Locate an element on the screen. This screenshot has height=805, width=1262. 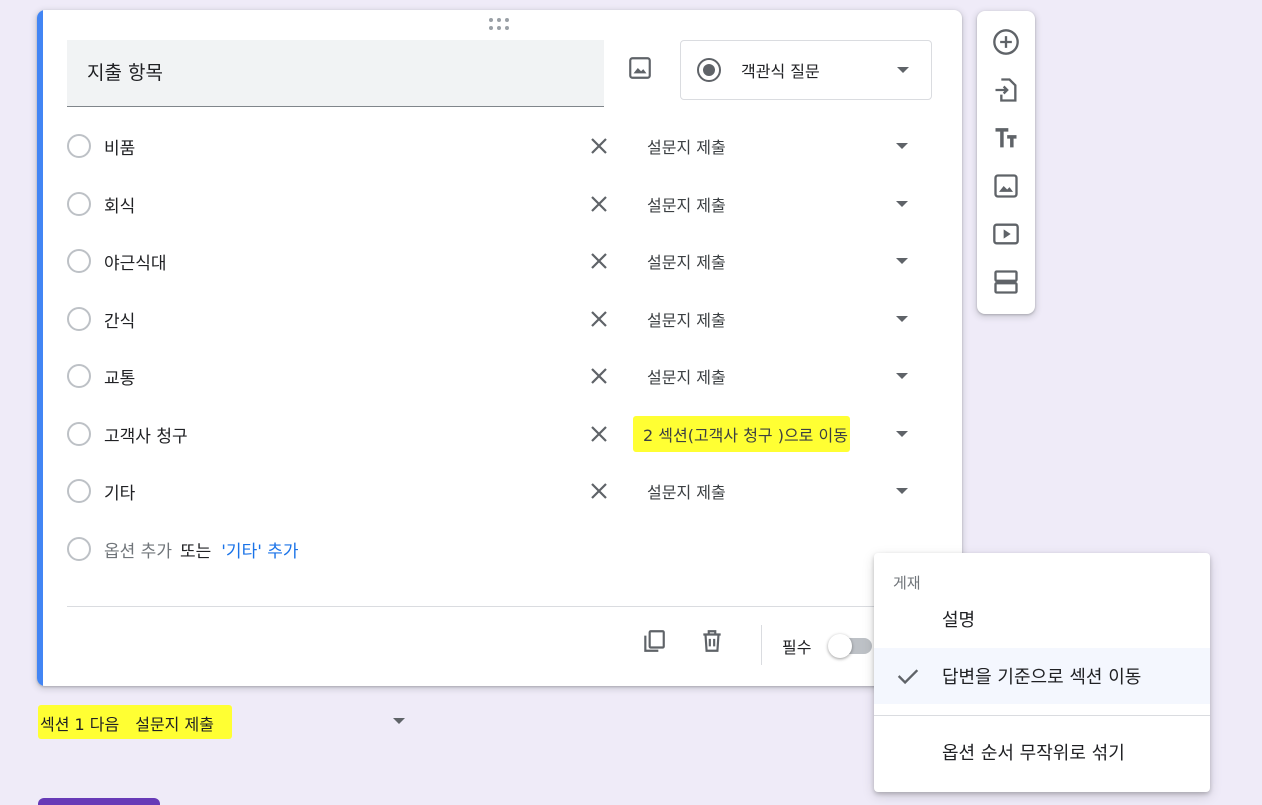
option-row: 비품 설문지 제출 is located at coordinates (497, 146).